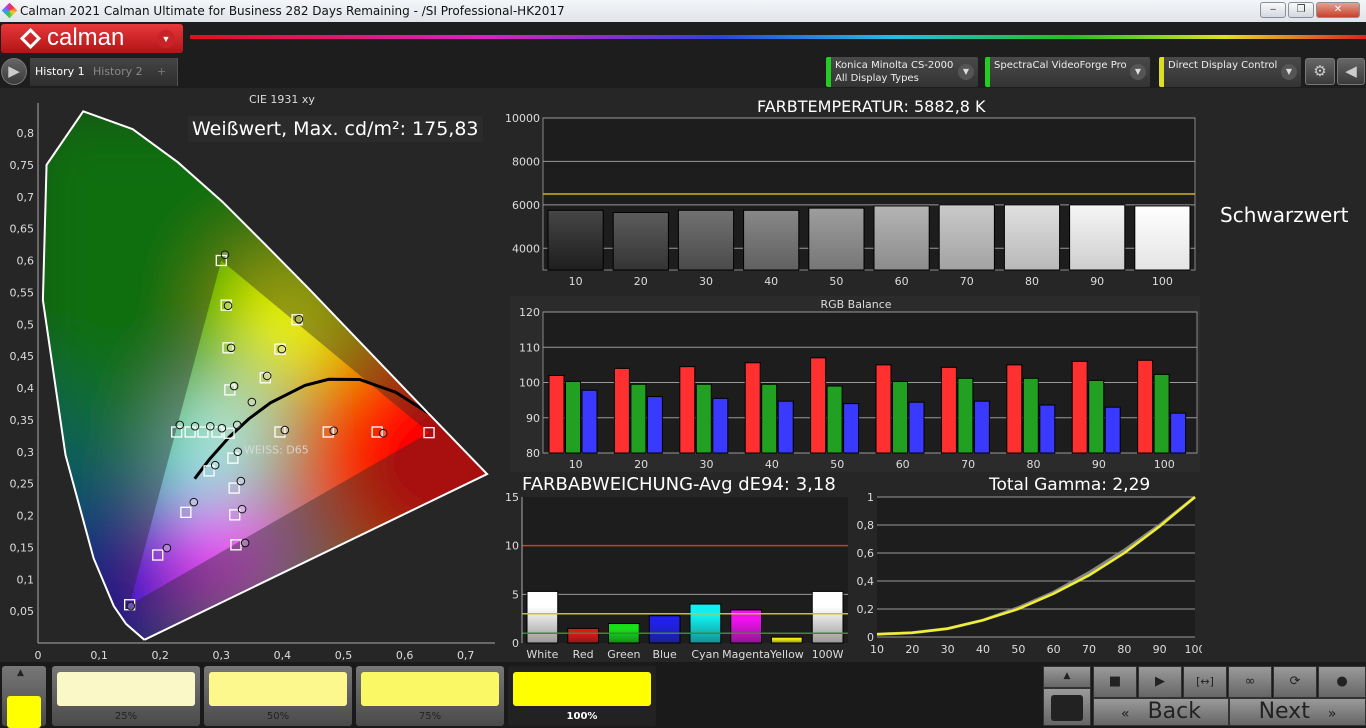 The height and width of the screenshot is (728, 1366). What do you see at coordinates (1060, 65) in the screenshot?
I see `generator-name: SpectraCal VideoForge Pro` at bounding box center [1060, 65].